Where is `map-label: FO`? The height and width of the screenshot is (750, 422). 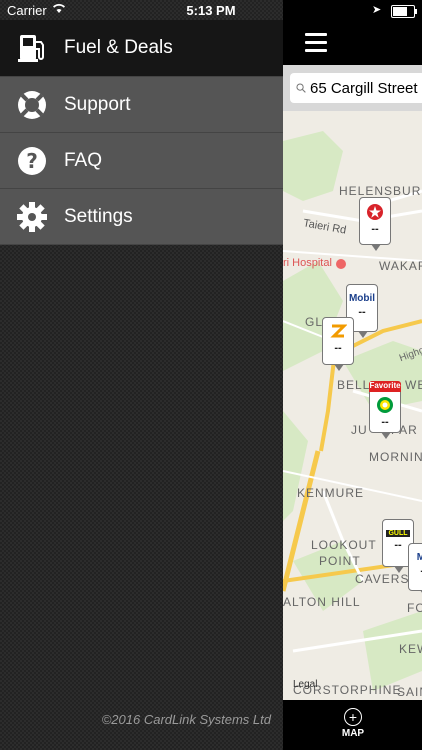 map-label: FO is located at coordinates (414, 608).